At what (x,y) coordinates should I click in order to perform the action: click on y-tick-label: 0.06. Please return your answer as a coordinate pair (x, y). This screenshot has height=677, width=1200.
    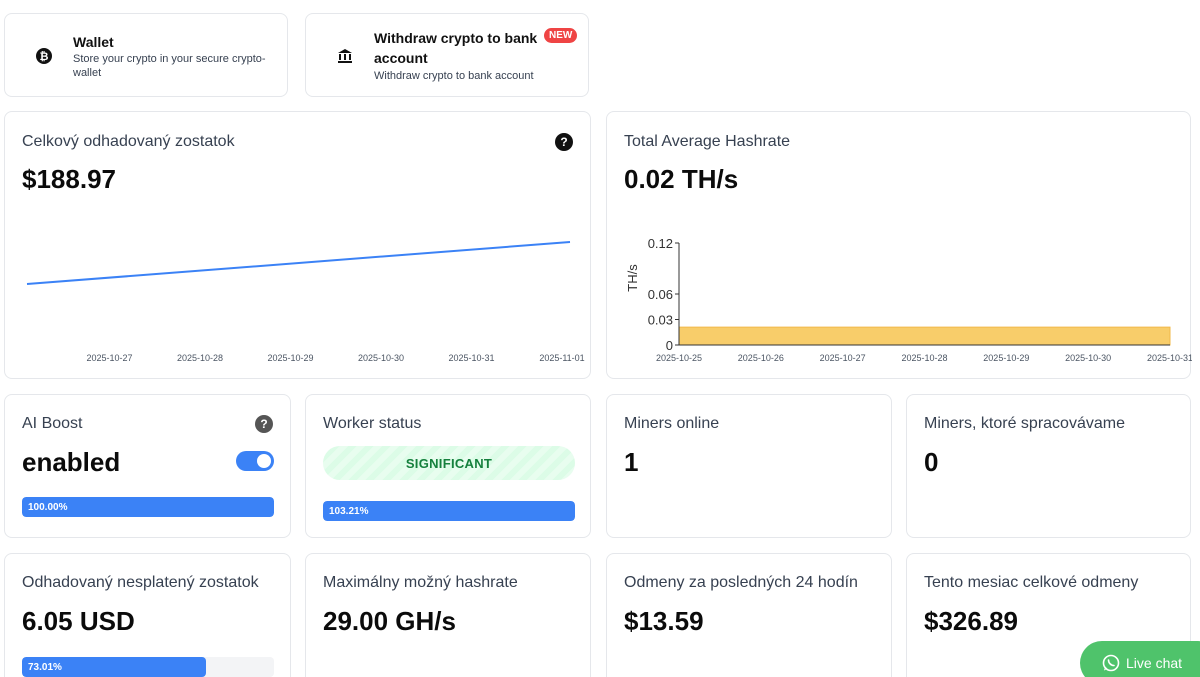
    Looking at the image, I should click on (660, 294).